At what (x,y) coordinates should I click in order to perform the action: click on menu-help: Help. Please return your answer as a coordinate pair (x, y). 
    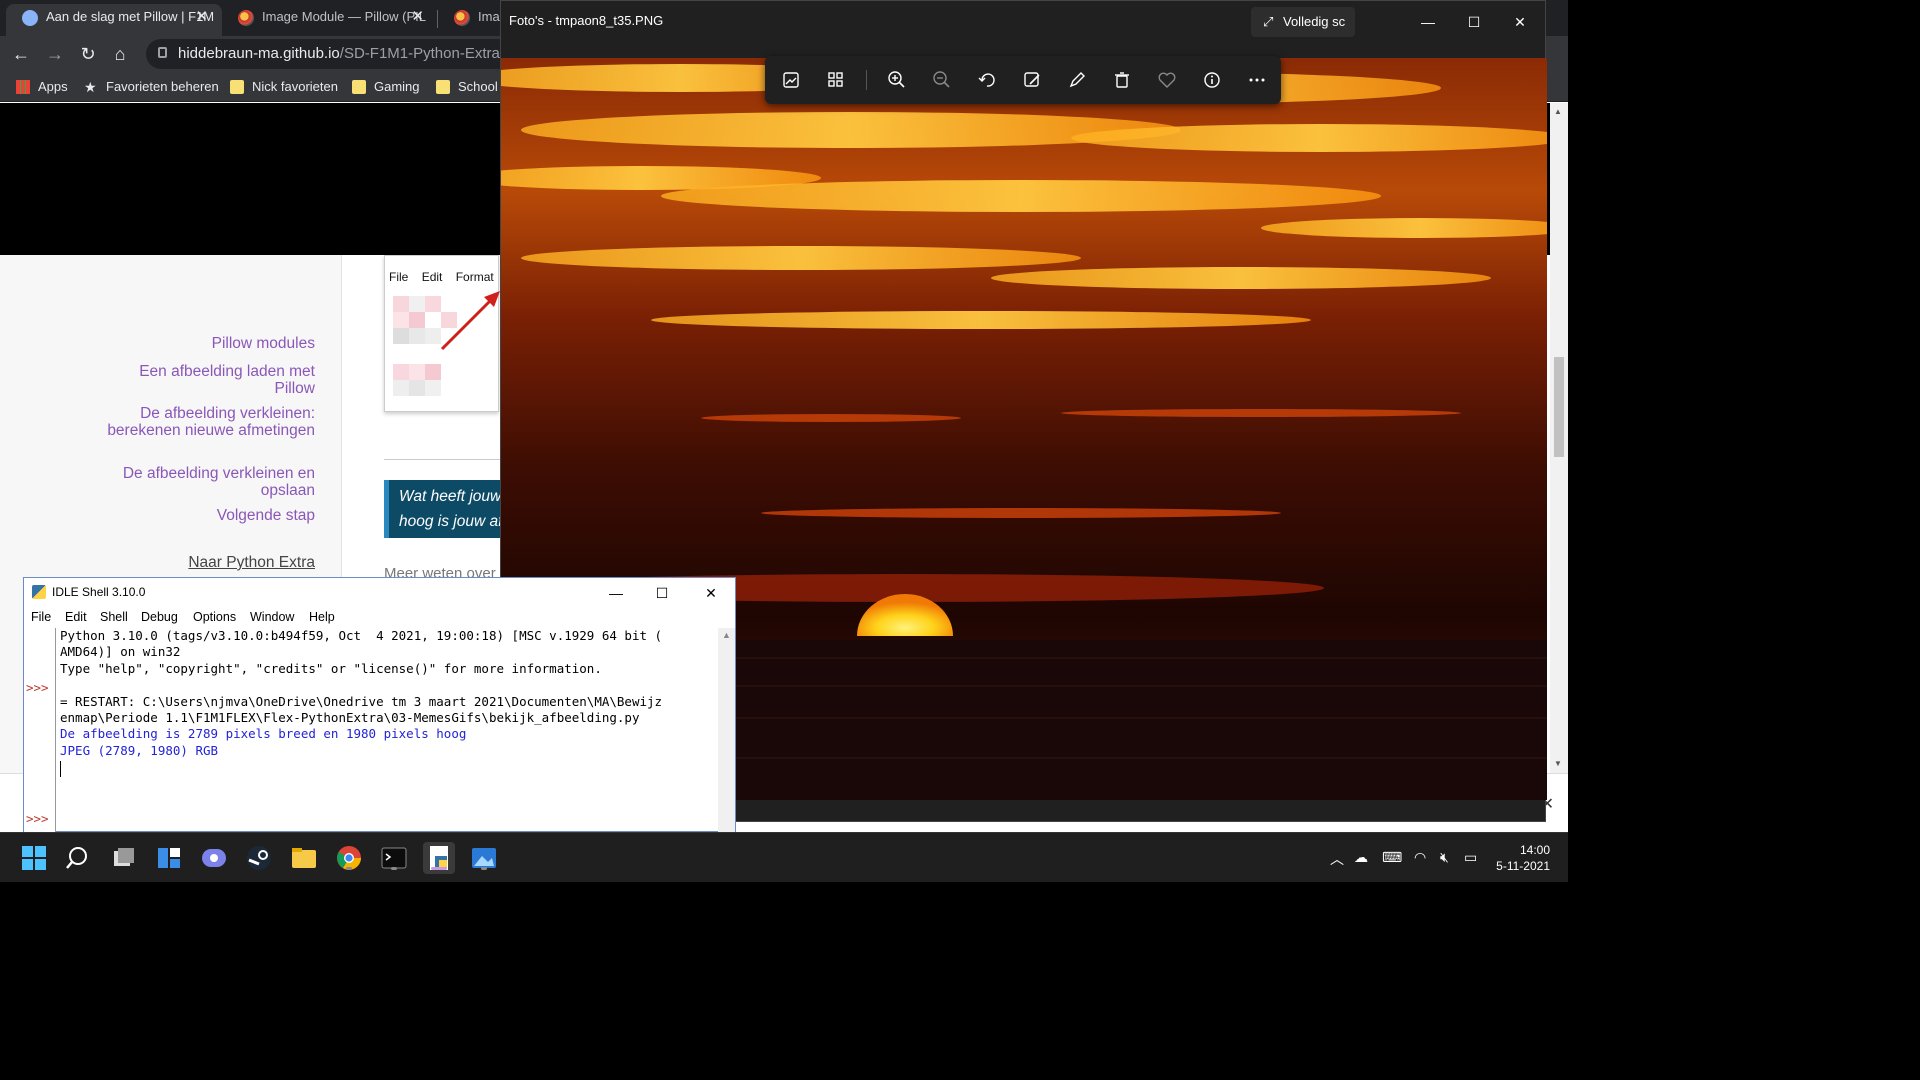
    Looking at the image, I should click on (322, 617).